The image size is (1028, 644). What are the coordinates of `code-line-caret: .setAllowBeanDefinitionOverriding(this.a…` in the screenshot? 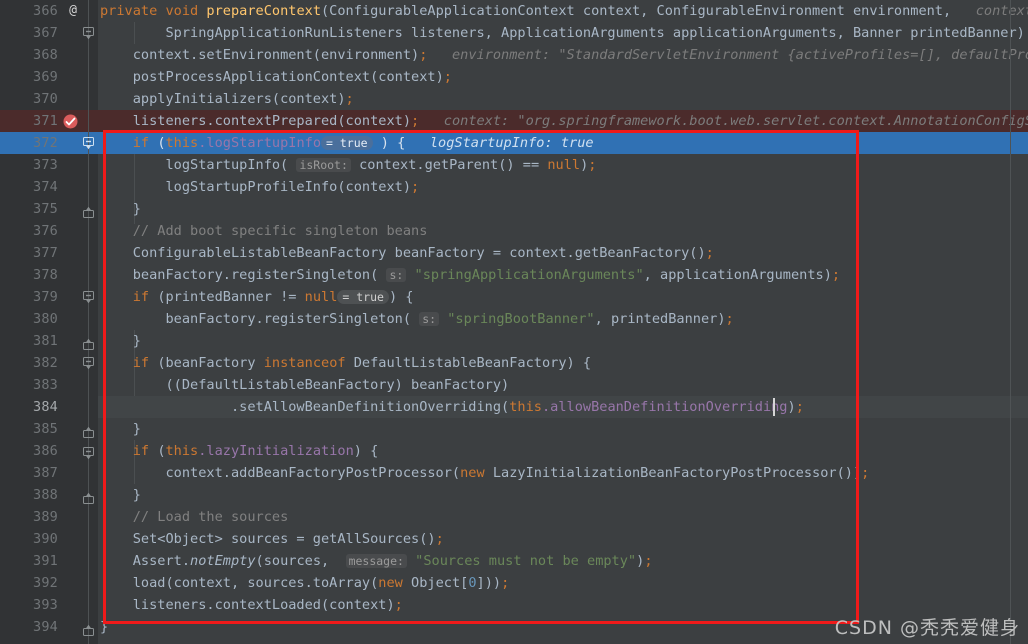 It's located at (452, 407).